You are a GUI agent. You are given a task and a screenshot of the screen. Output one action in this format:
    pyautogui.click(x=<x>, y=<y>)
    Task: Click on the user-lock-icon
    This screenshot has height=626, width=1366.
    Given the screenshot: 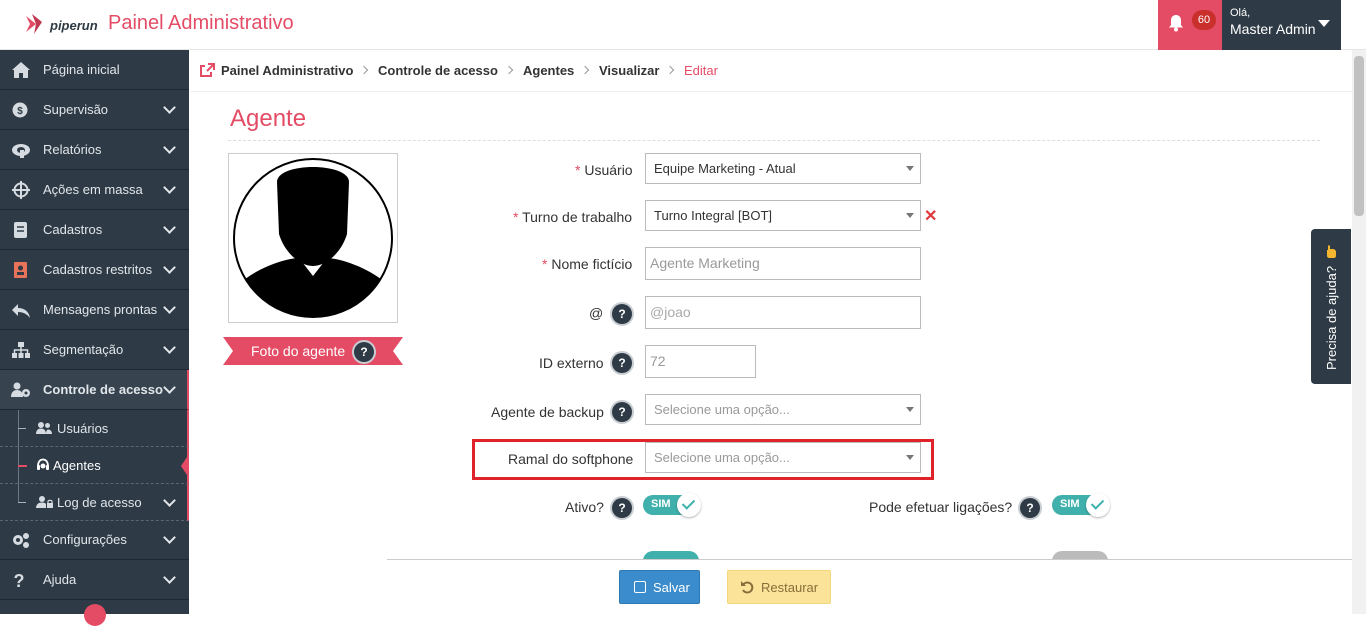 What is the action you would take?
    pyautogui.click(x=44, y=502)
    